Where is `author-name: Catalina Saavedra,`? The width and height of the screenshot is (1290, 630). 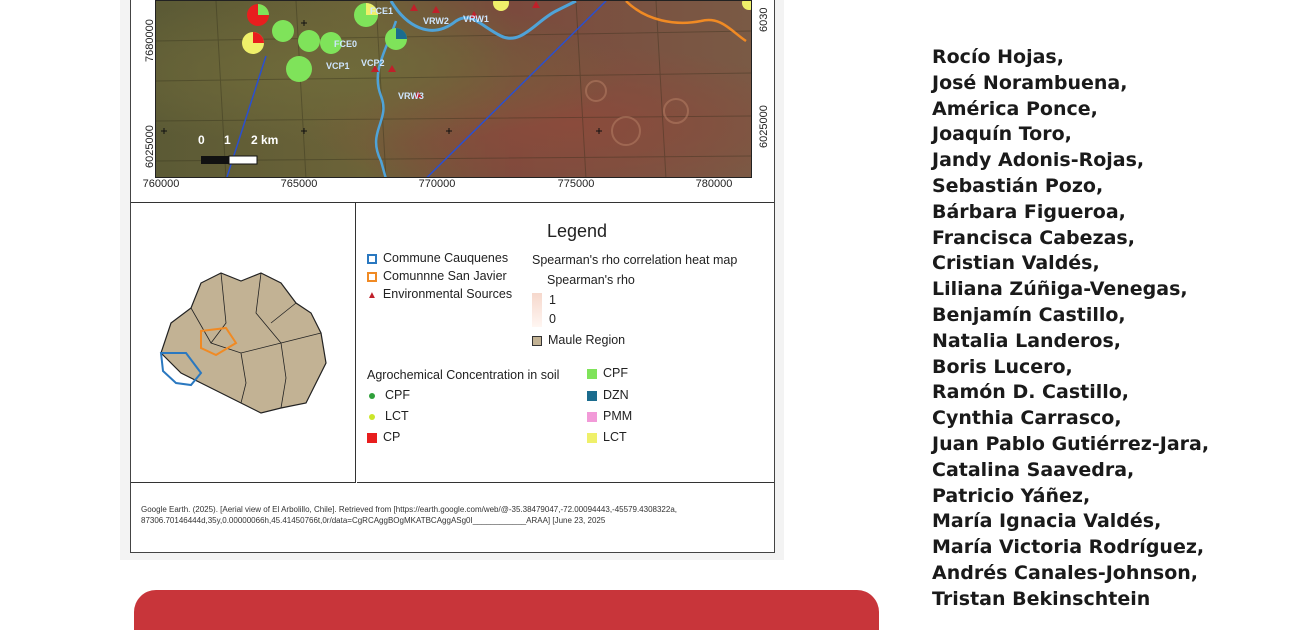
author-name: Catalina Saavedra, is located at coordinates (1033, 469).